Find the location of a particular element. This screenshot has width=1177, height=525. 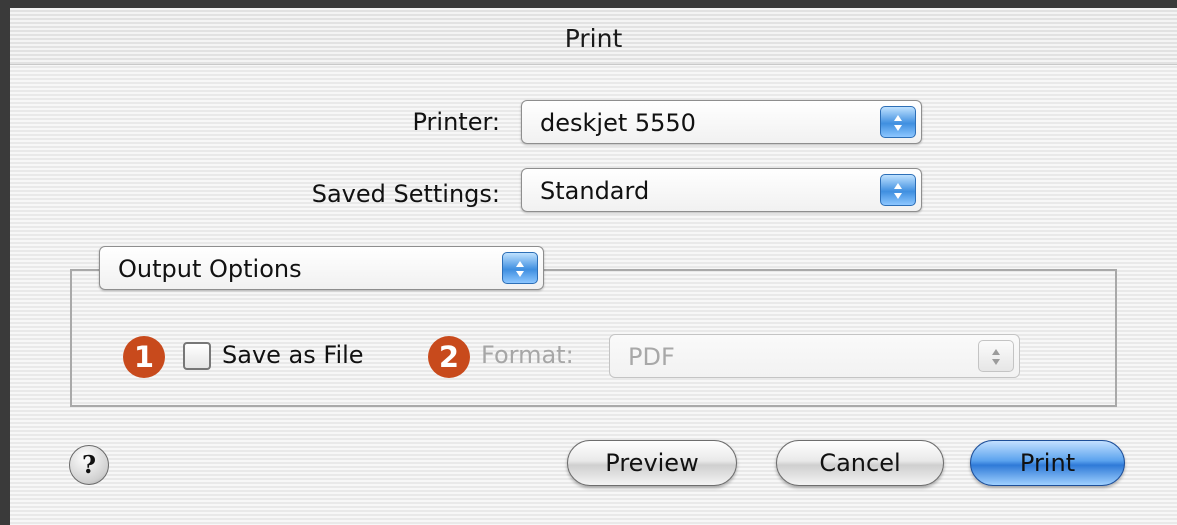

help-button: ? is located at coordinates (89, 465).